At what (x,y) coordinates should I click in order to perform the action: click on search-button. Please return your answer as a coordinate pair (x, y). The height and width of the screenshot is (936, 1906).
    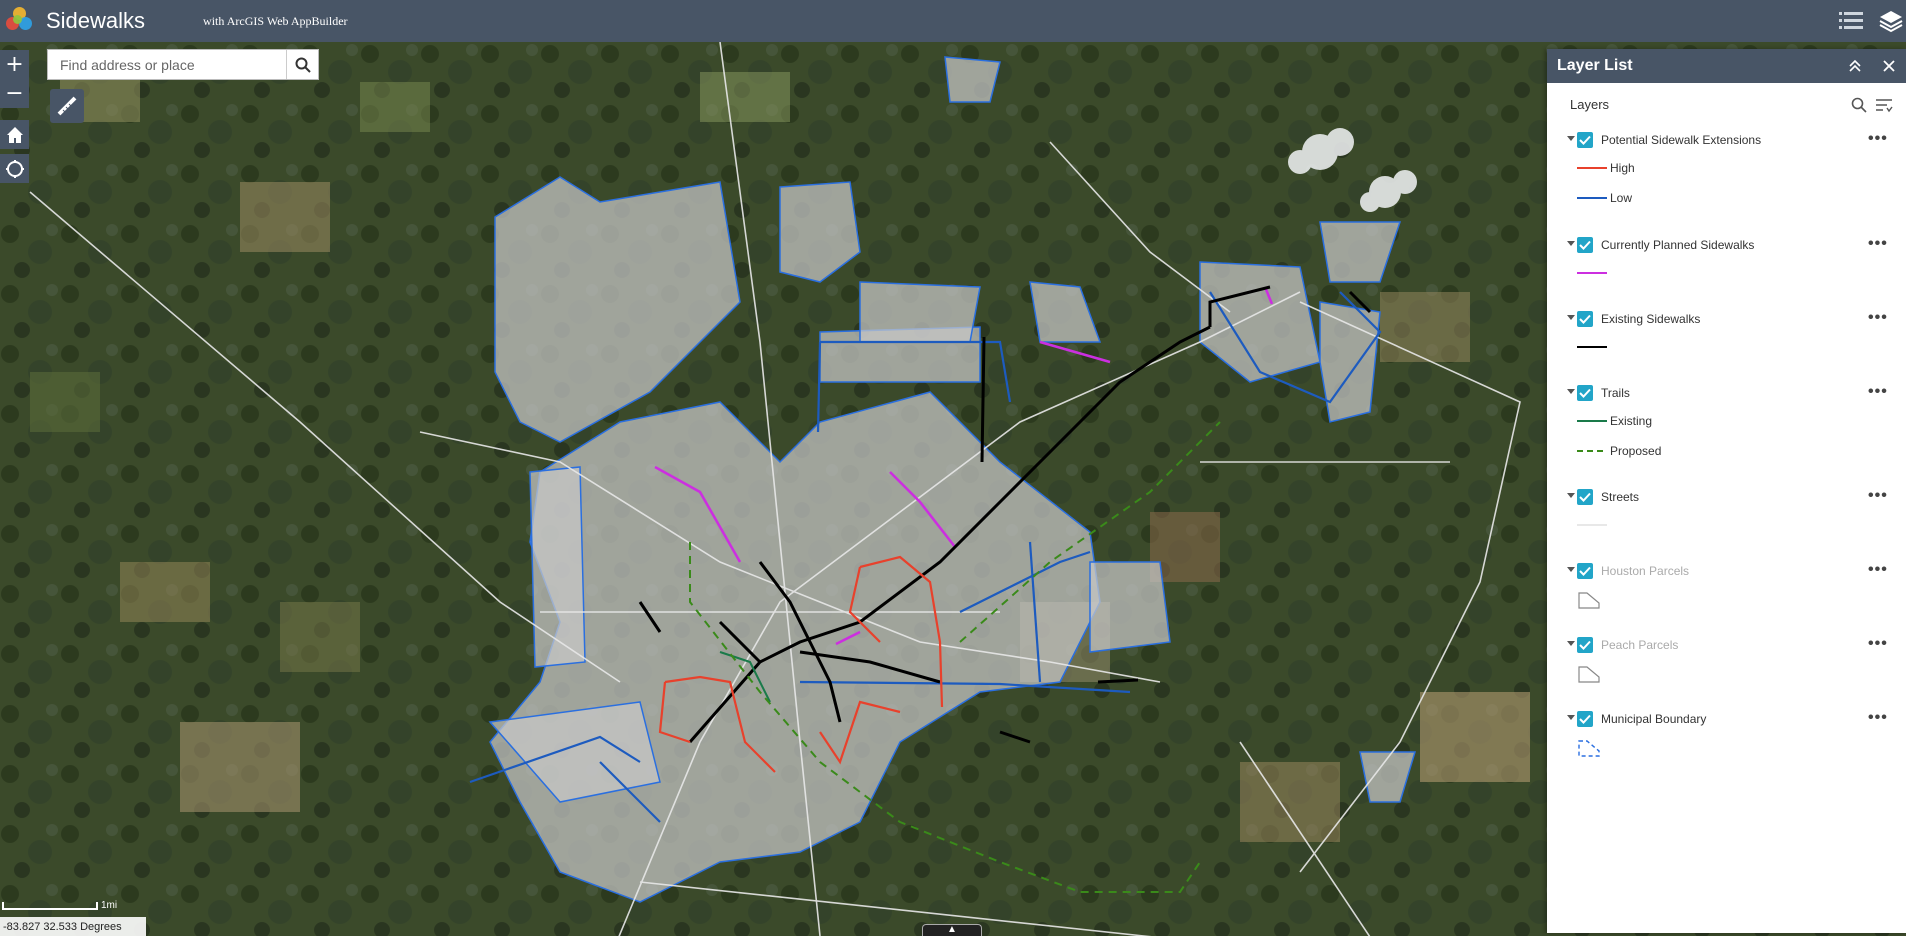
    Looking at the image, I should click on (302, 64).